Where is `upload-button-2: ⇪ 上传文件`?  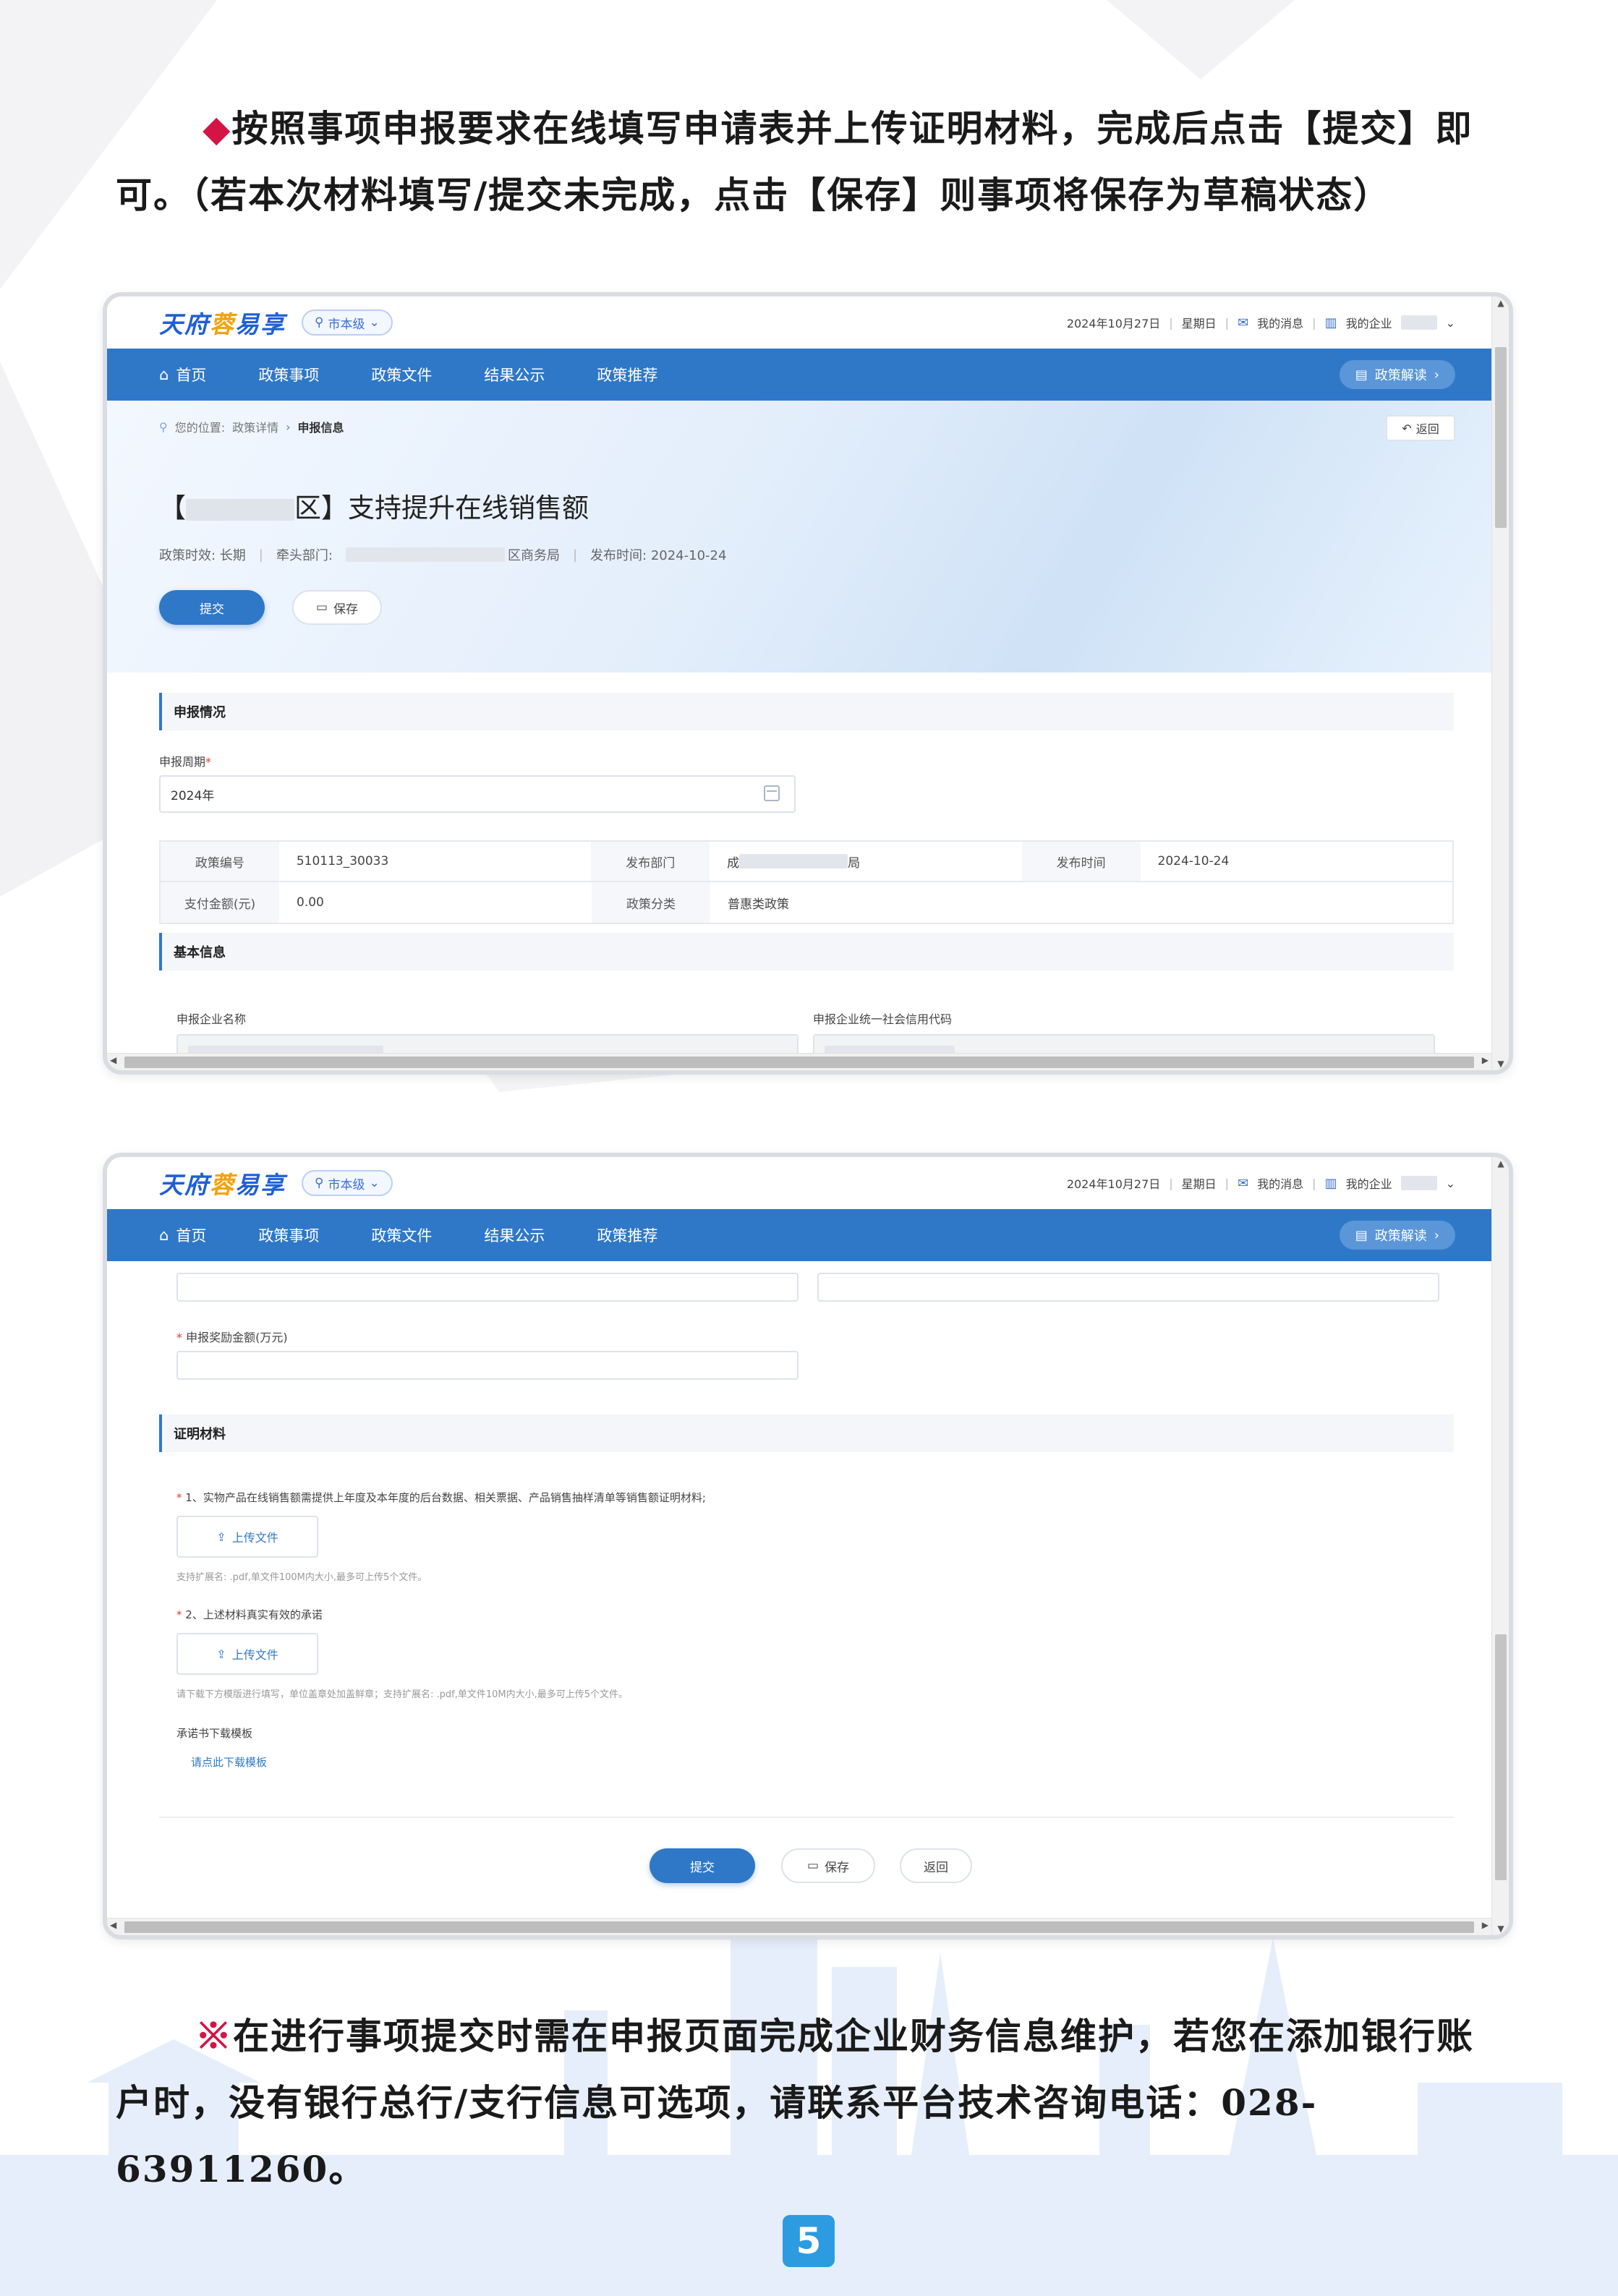 upload-button-2: ⇪ 上传文件 is located at coordinates (247, 1654).